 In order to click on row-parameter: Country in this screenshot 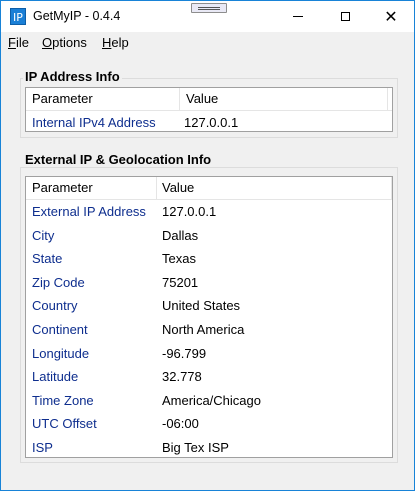, I will do `click(55, 306)`.